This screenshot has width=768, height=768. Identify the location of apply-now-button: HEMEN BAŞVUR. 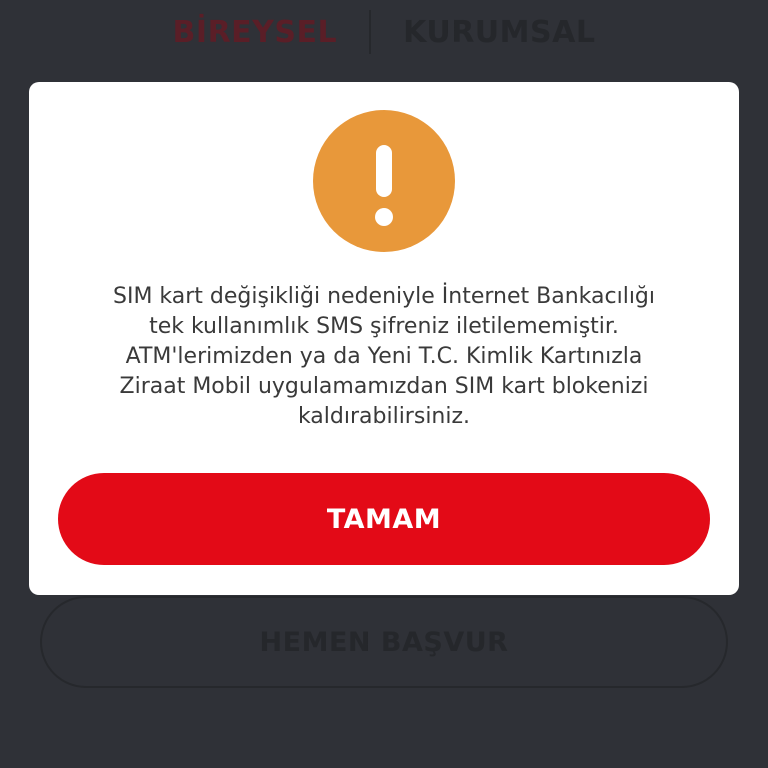
(384, 642).